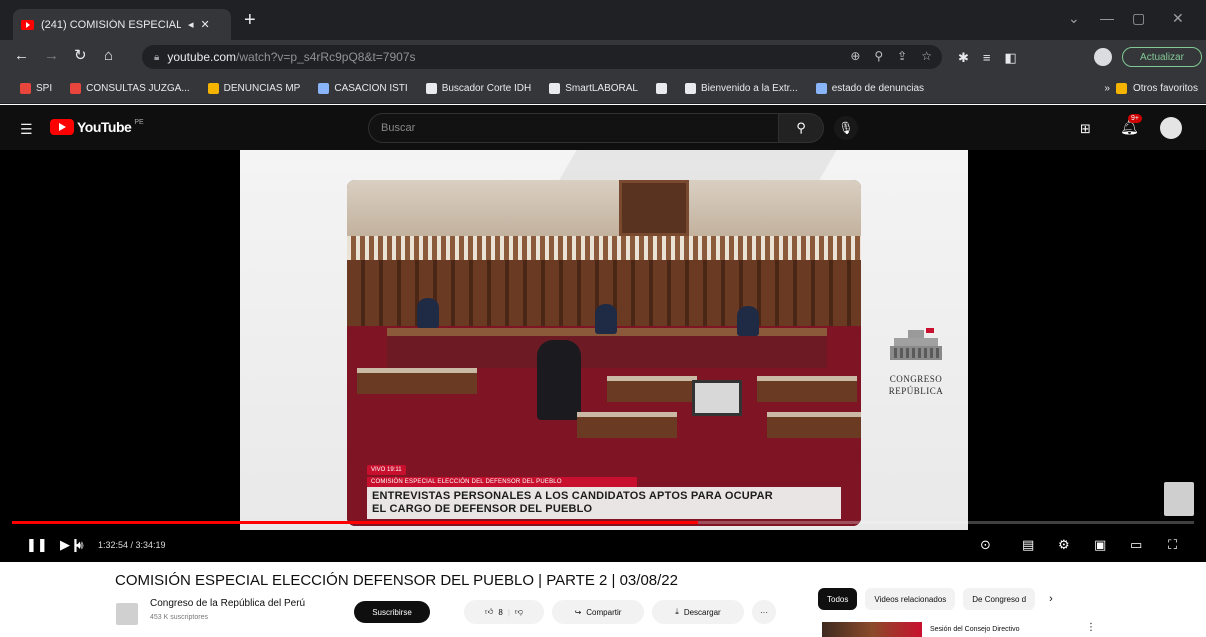 The width and height of the screenshot is (1206, 637). I want to click on bookmark-label: DENUNCIAS MP, so click(262, 88).